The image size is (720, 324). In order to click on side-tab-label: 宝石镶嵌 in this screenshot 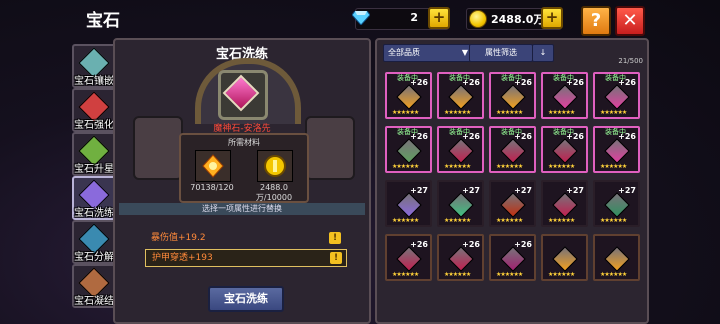, I will do `click(94, 81)`.